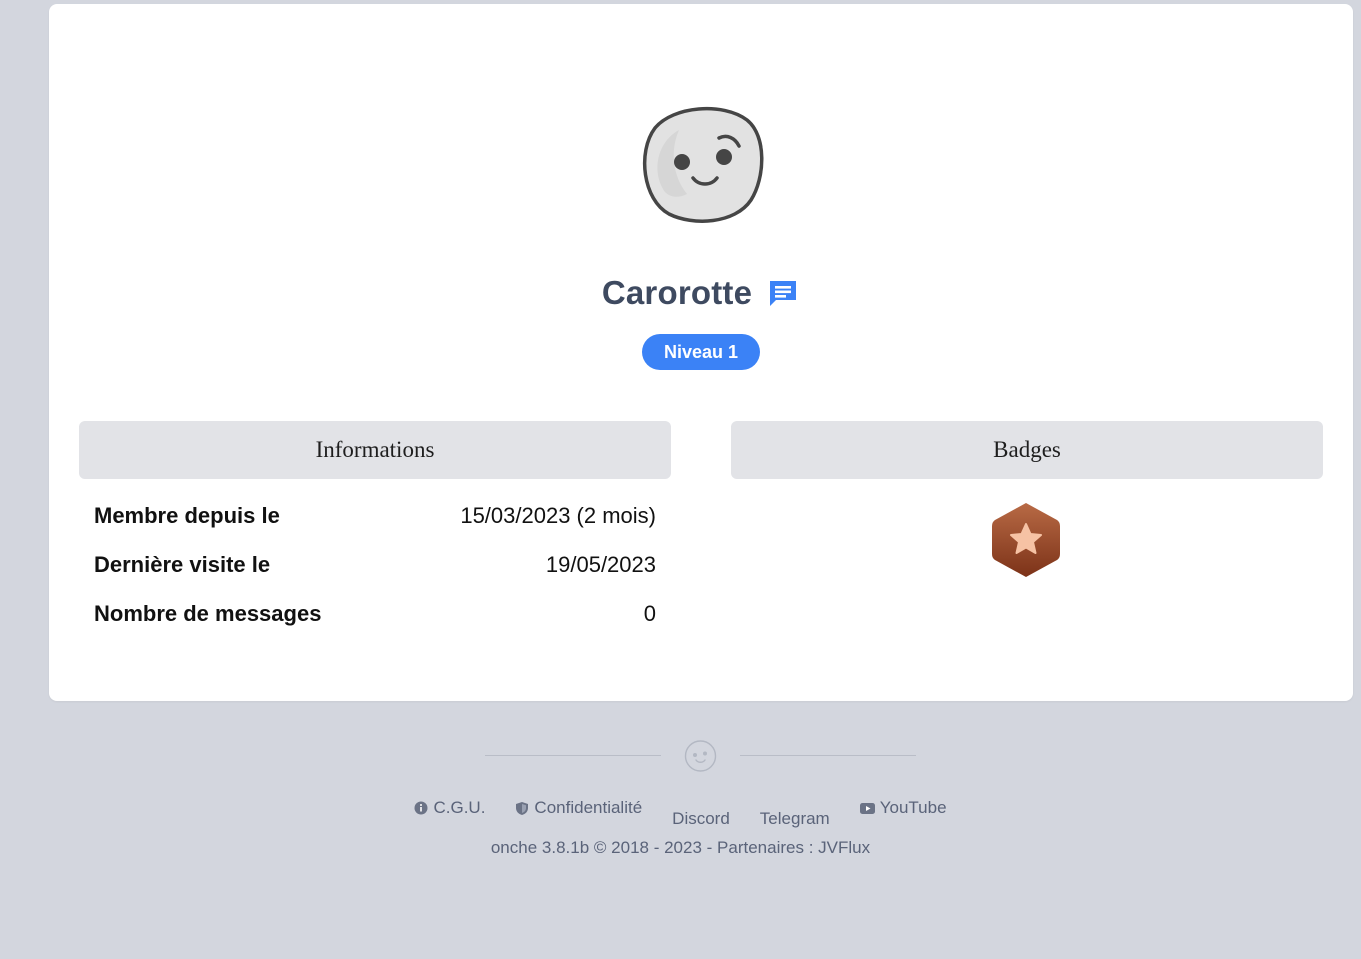  I want to click on footer-link-telegram: Telegram, so click(795, 819).